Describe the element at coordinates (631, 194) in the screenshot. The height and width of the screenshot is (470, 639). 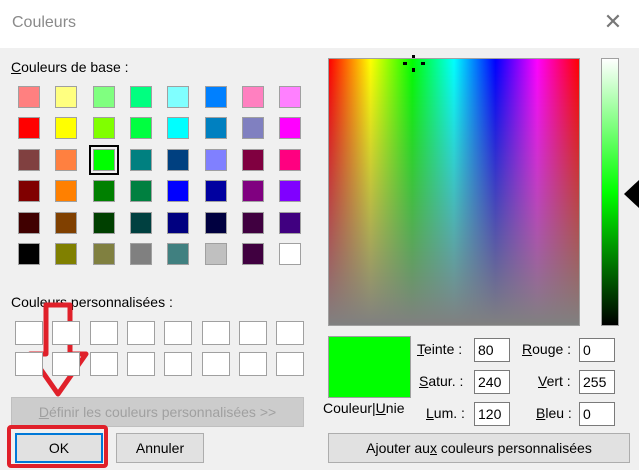
I see `triangle-left-icon` at that location.